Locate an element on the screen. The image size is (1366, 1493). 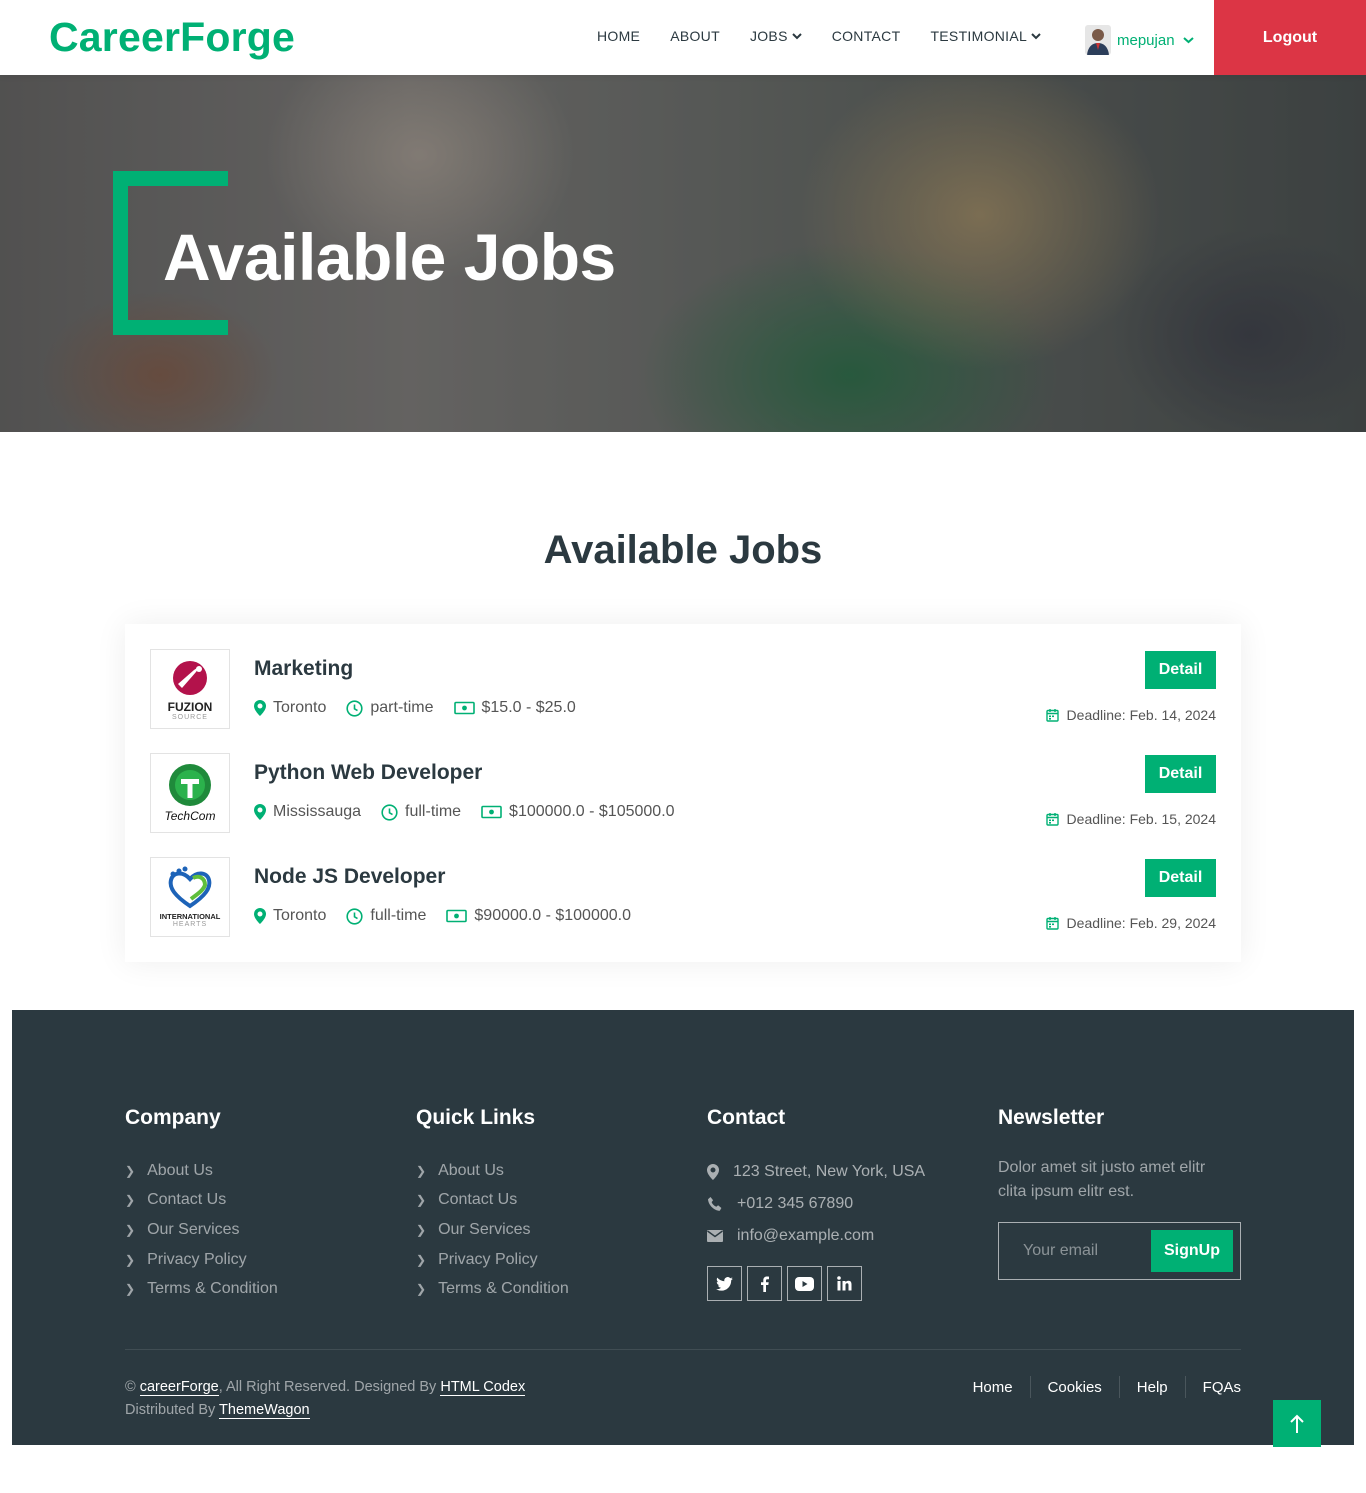
contact-email: info@example.com is located at coordinates (816, 1236).